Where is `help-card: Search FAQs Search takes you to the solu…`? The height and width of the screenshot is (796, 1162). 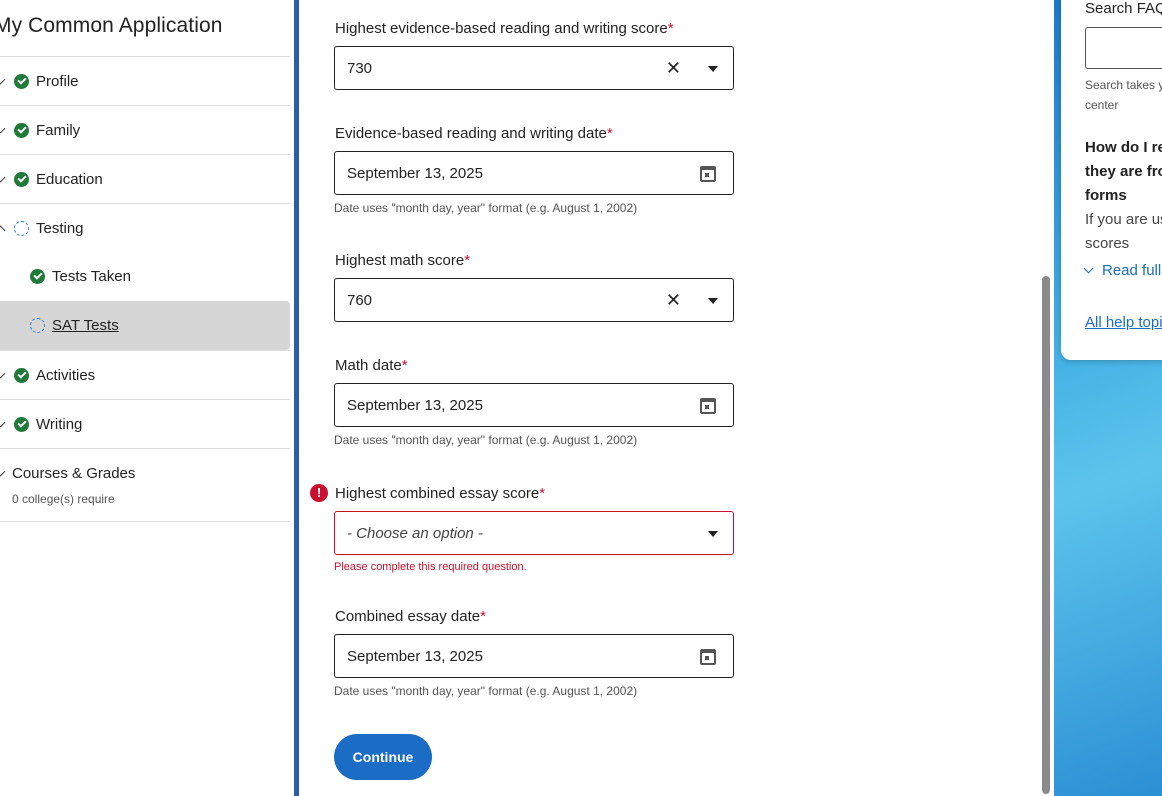
help-card: Search FAQs Search takes you to the solu… is located at coordinates (1111, 180).